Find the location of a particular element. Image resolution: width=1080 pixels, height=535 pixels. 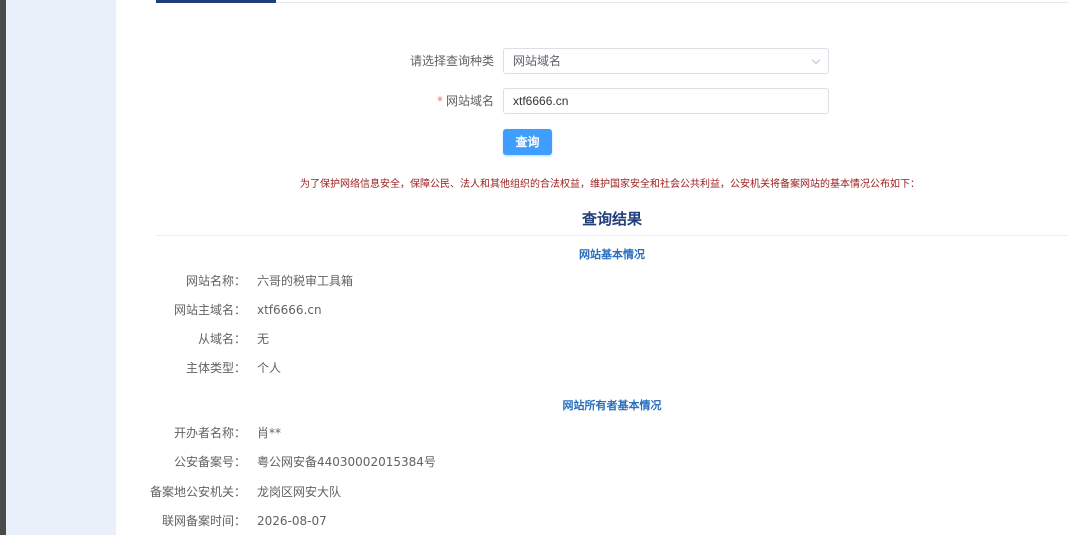

police-authority-value: 龙岗区网安大队 is located at coordinates (299, 492).